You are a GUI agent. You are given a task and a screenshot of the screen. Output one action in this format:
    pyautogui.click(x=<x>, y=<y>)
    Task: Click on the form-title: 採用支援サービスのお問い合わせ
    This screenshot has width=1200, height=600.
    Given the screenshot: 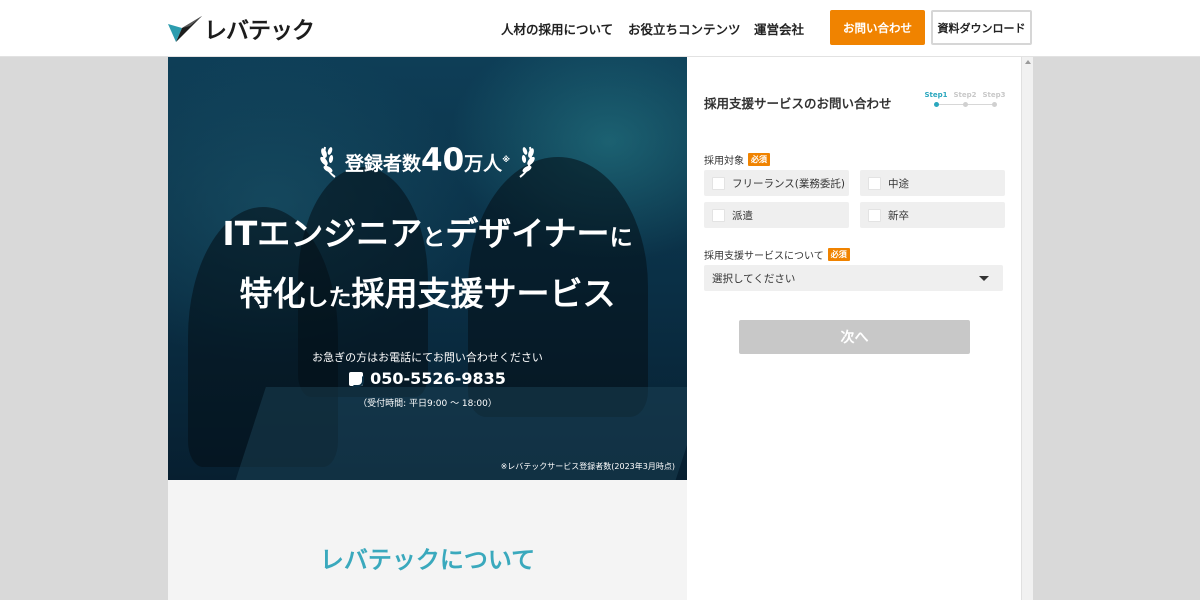 What is the action you would take?
    pyautogui.click(x=798, y=103)
    